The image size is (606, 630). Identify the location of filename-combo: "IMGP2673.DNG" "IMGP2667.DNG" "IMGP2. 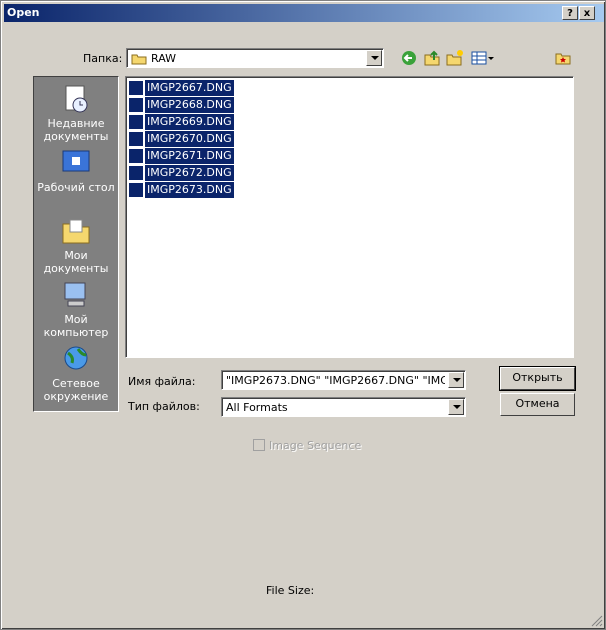
(343, 380).